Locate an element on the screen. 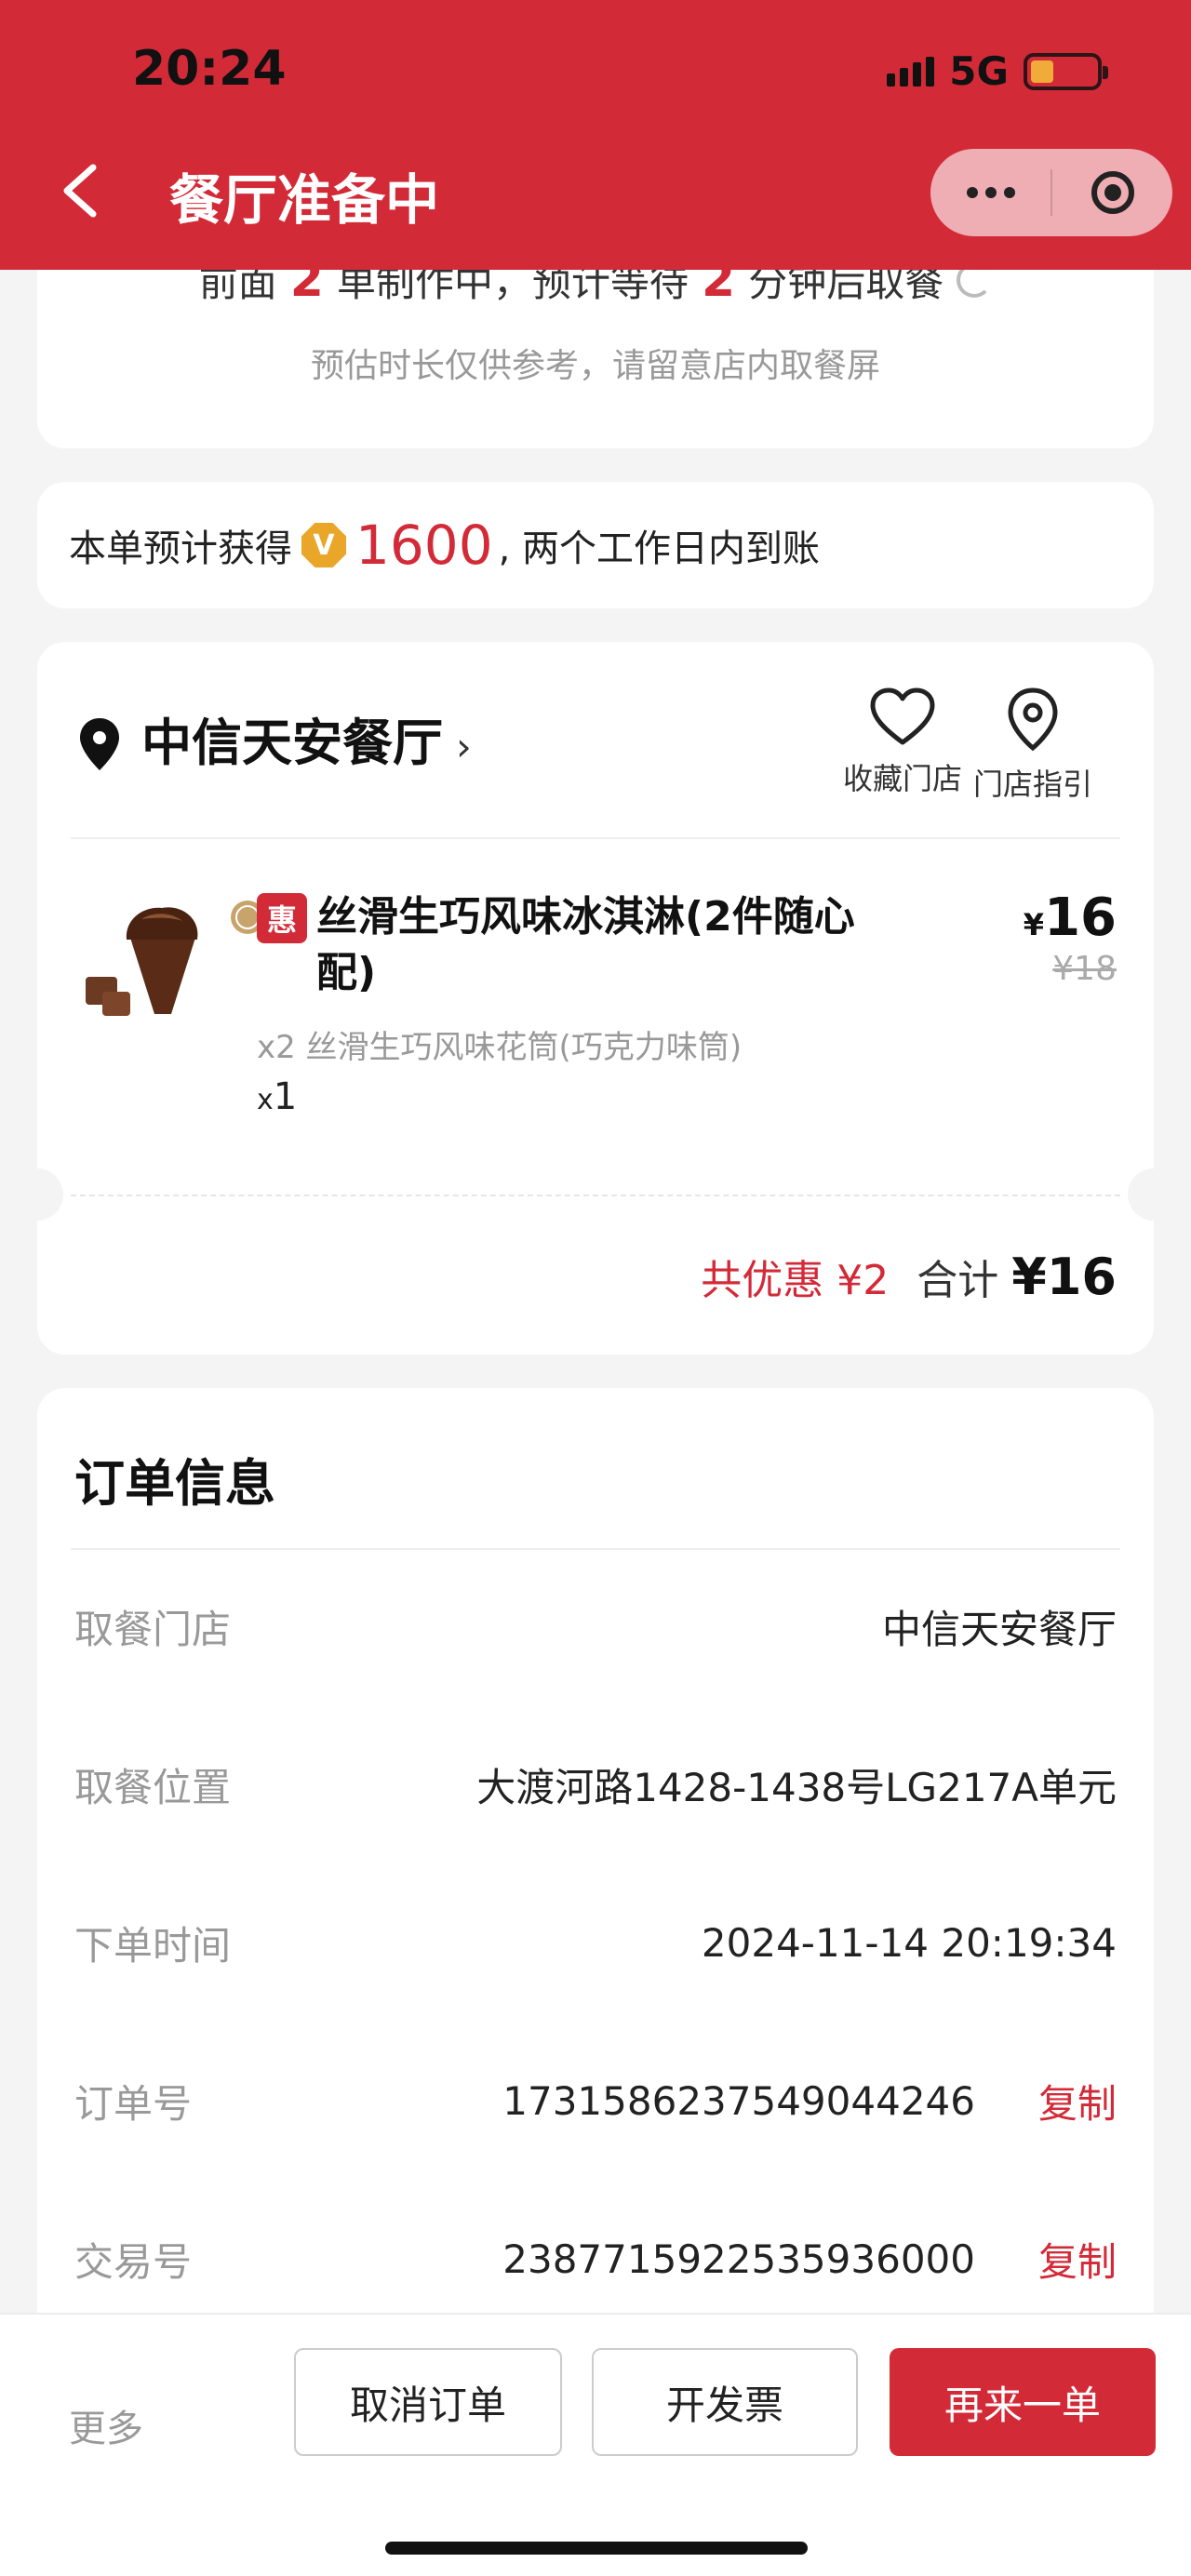 The height and width of the screenshot is (2576, 1191). info-row-order-number: 订单号 1731586237549044246 复制 is located at coordinates (595, 2101).